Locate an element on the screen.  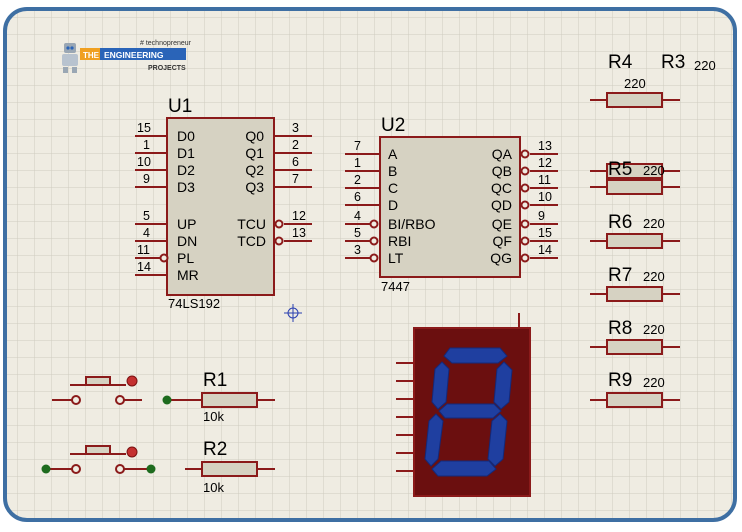
button-1-cap is located at coordinates (98, 381).